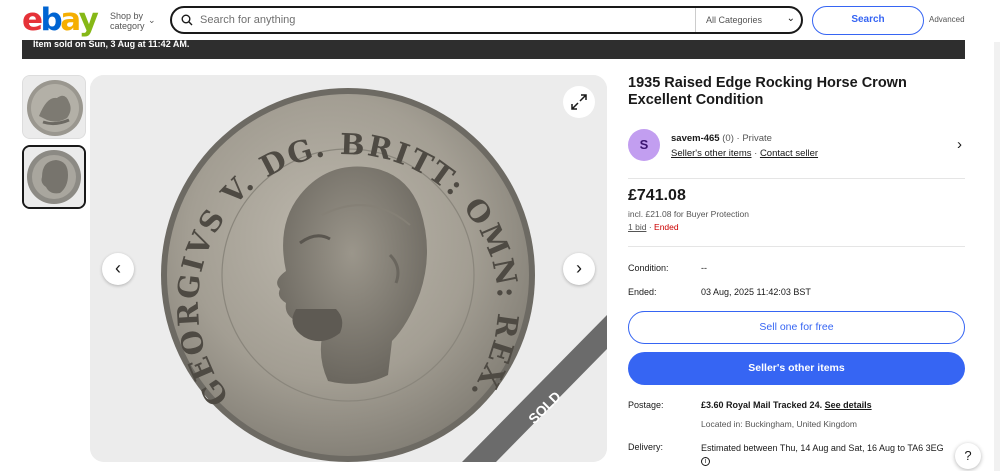  I want to click on bid-count-link: 1 bid, so click(637, 227).